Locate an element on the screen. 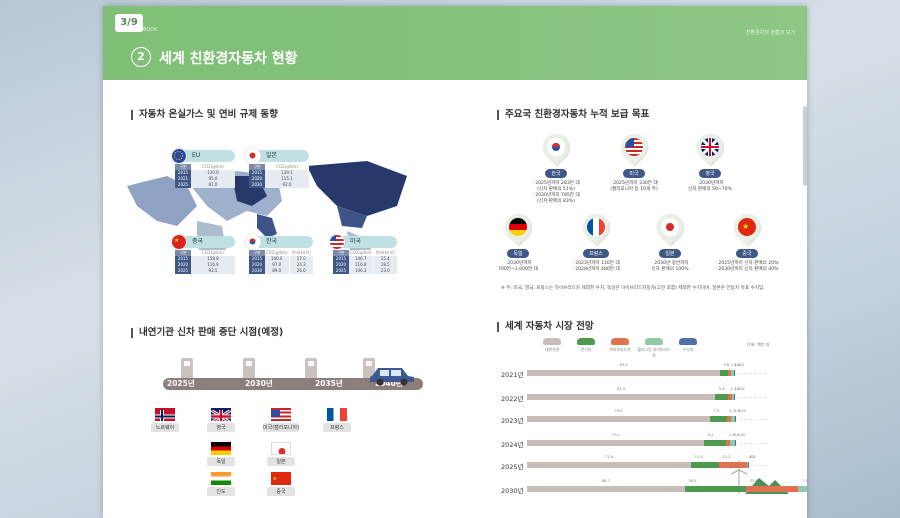  map-pin-icon: ★ is located at coordinates (747, 227).